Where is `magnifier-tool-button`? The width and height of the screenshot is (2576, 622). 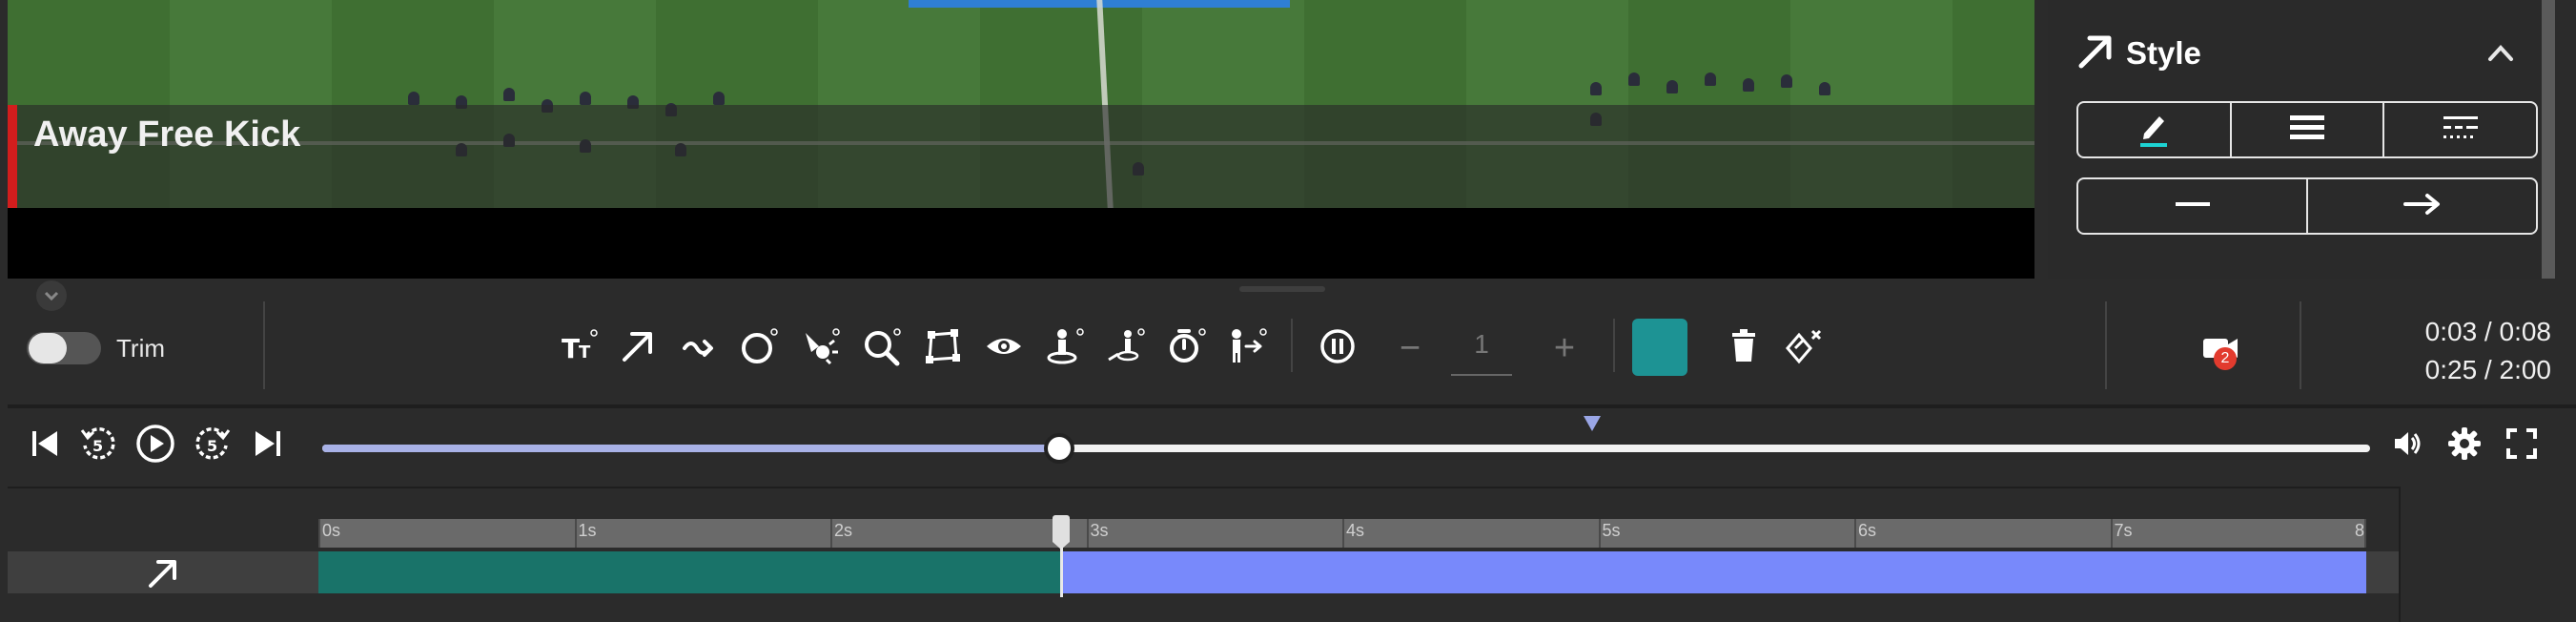
magnifier-tool-button is located at coordinates (882, 348).